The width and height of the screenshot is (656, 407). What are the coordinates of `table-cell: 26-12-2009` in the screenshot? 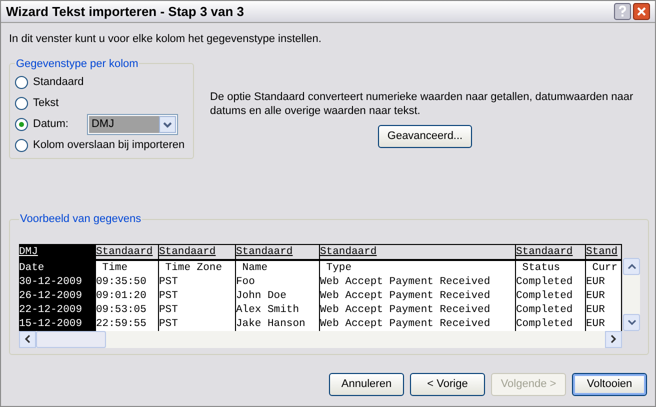 It's located at (57, 295).